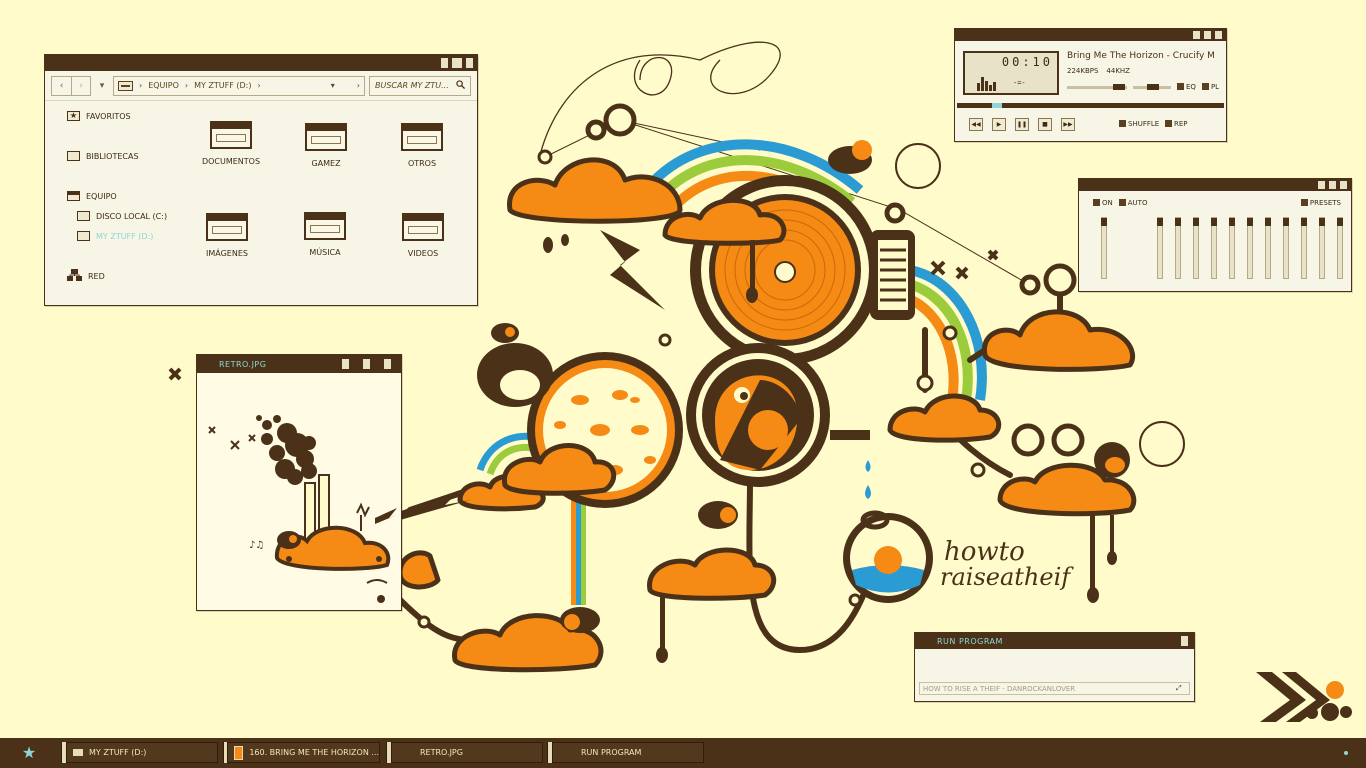 This screenshot has height=768, width=1366. Describe the element at coordinates (83, 216) in the screenshot. I see `hard-drive-icon` at that location.